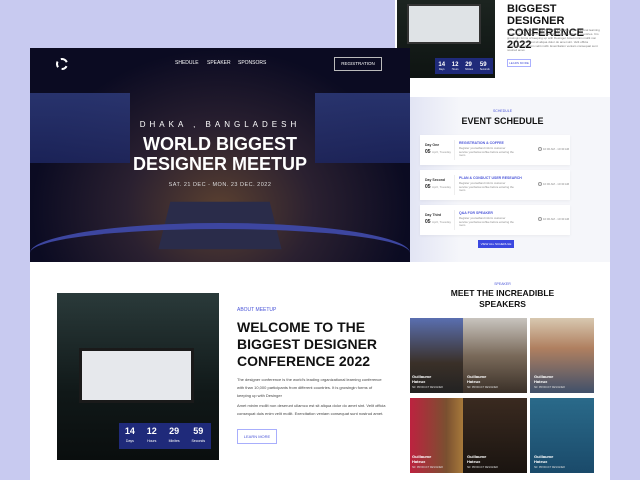 The height and width of the screenshot is (480, 640). I want to click on countdown-hours: 12 Hours, so click(152, 436).